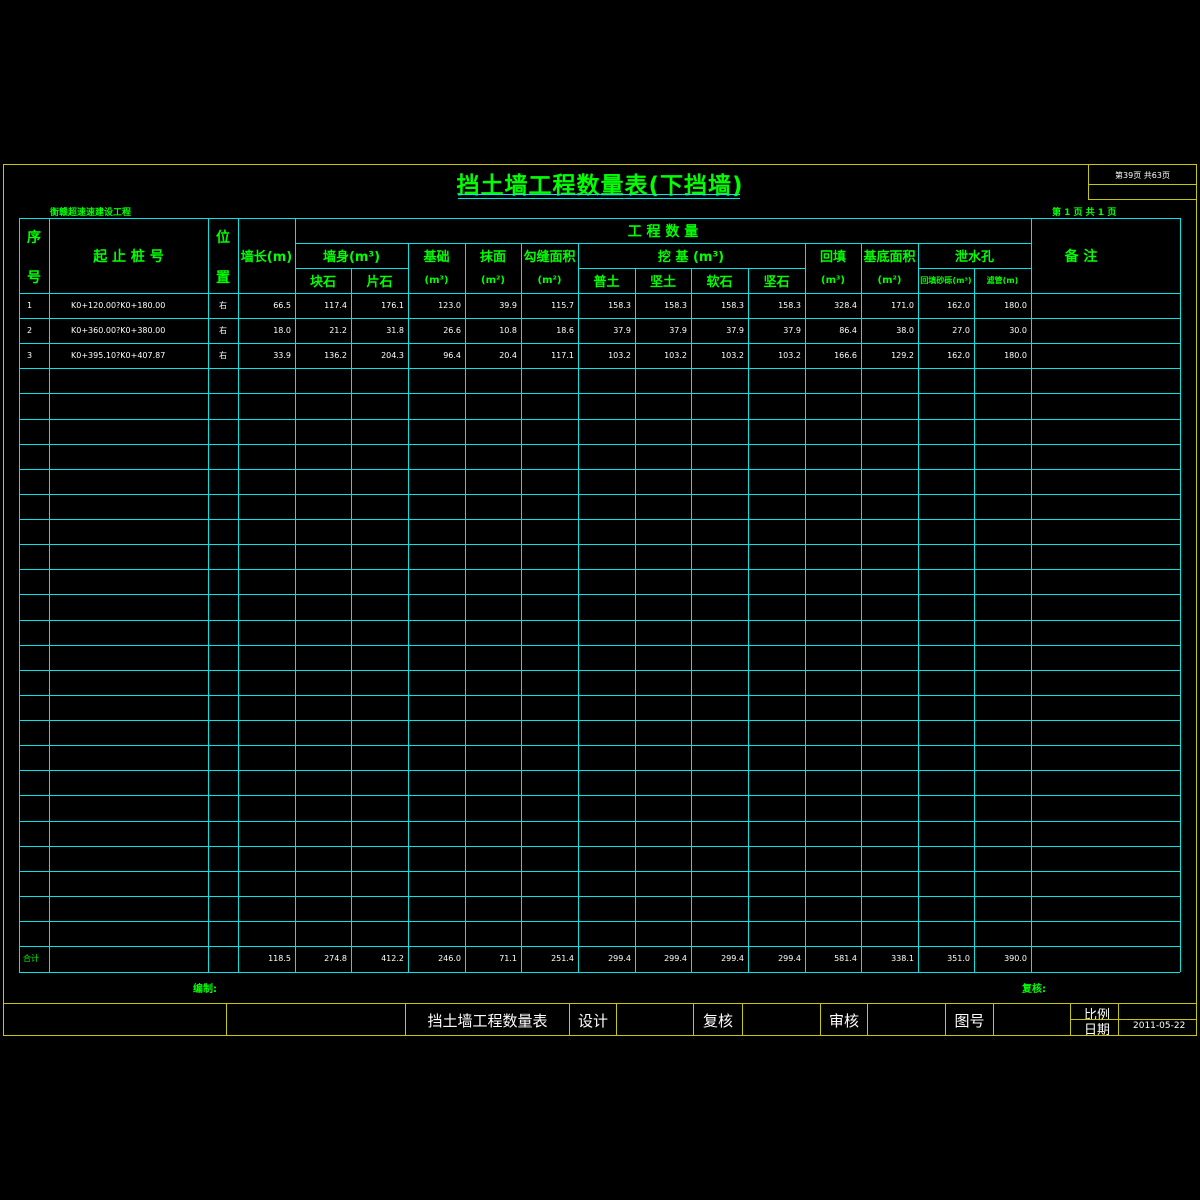 The height and width of the screenshot is (1200, 1200). Describe the element at coordinates (675, 356) in the screenshot. I see `row-soil2: 103.2` at that location.